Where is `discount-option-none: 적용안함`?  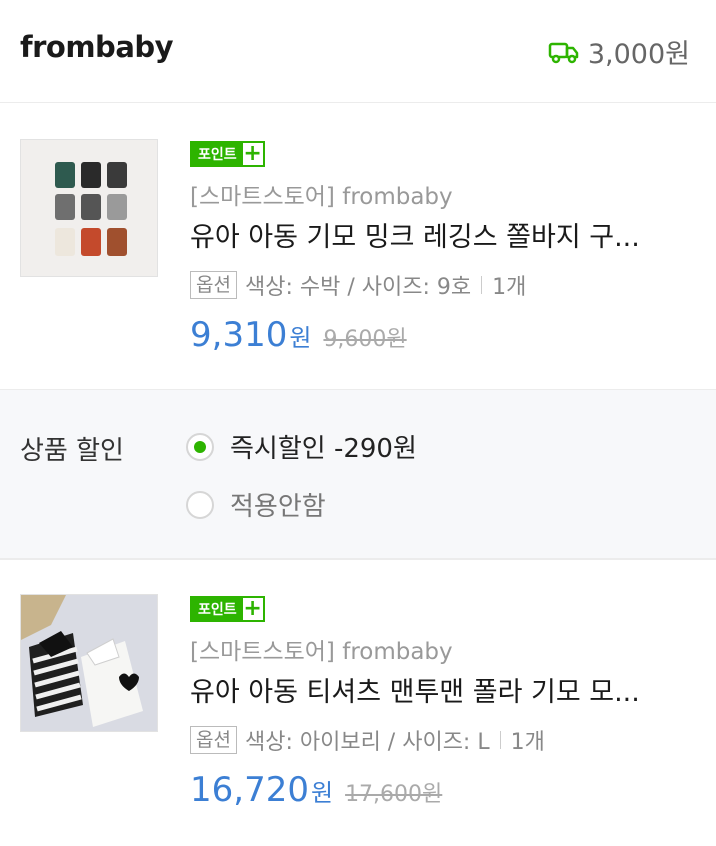 discount-option-none: 적용안함 is located at coordinates (256, 504).